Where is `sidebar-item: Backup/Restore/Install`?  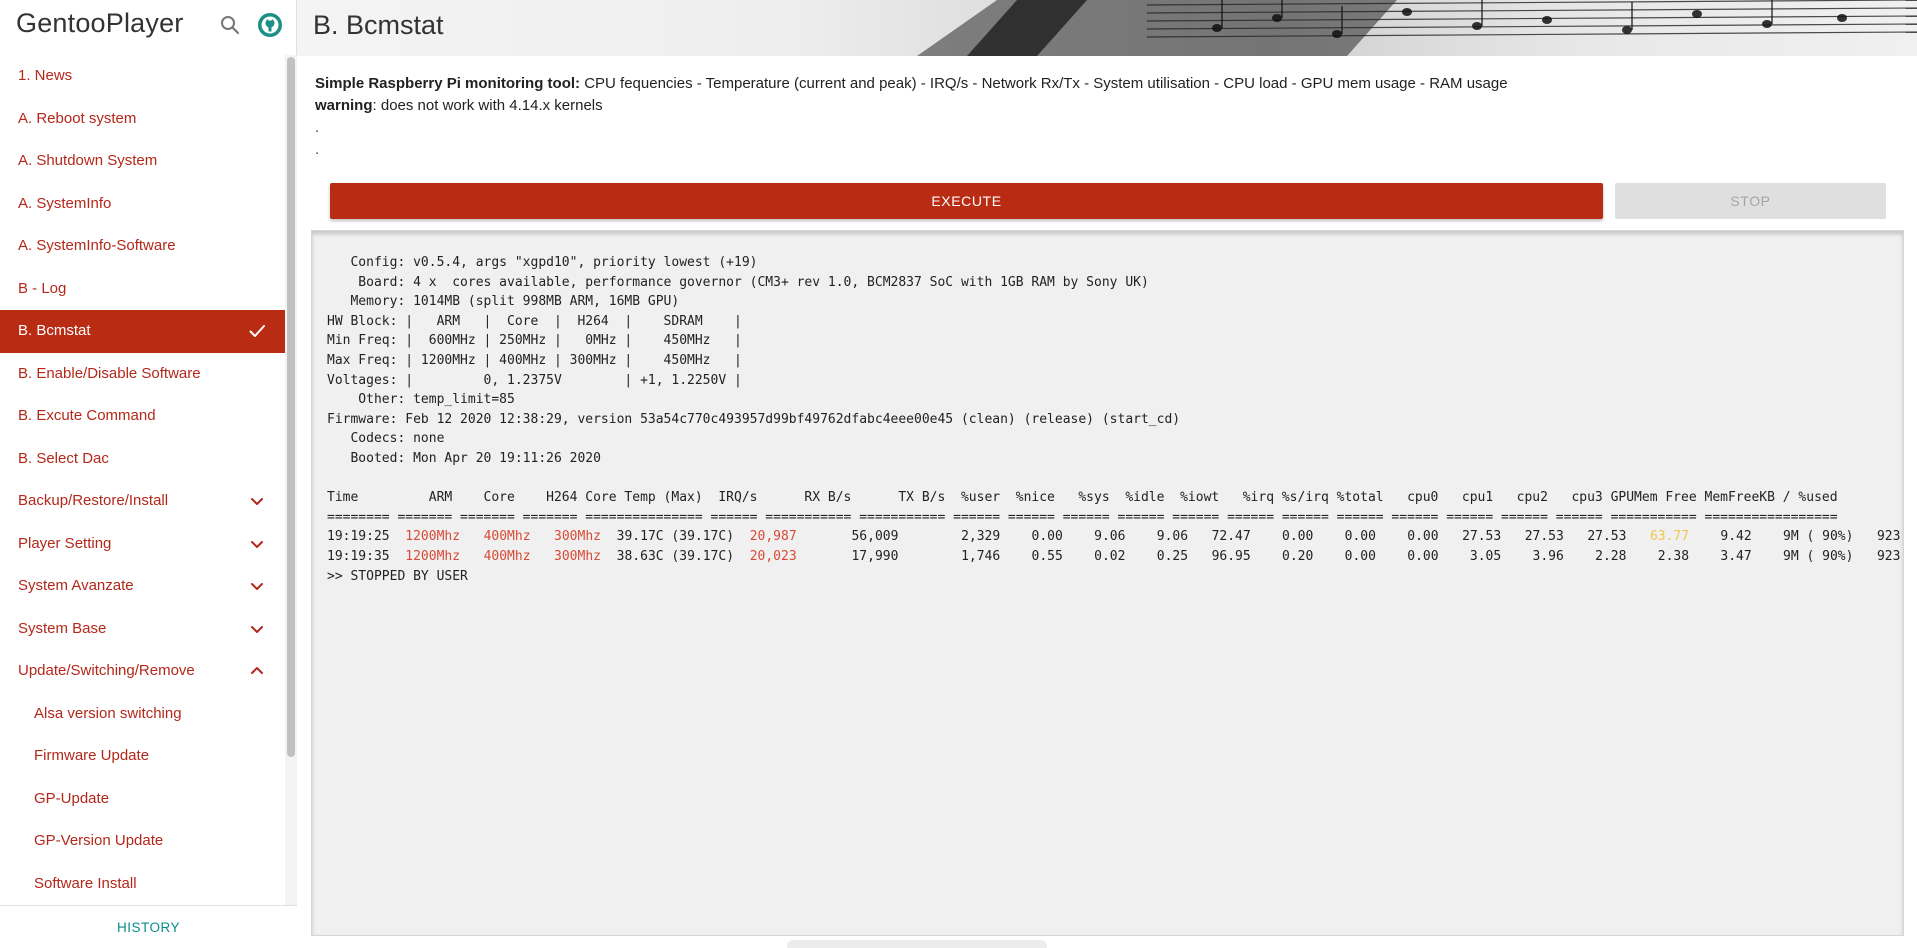
sidebar-item: Backup/Restore/Install is located at coordinates (142, 501).